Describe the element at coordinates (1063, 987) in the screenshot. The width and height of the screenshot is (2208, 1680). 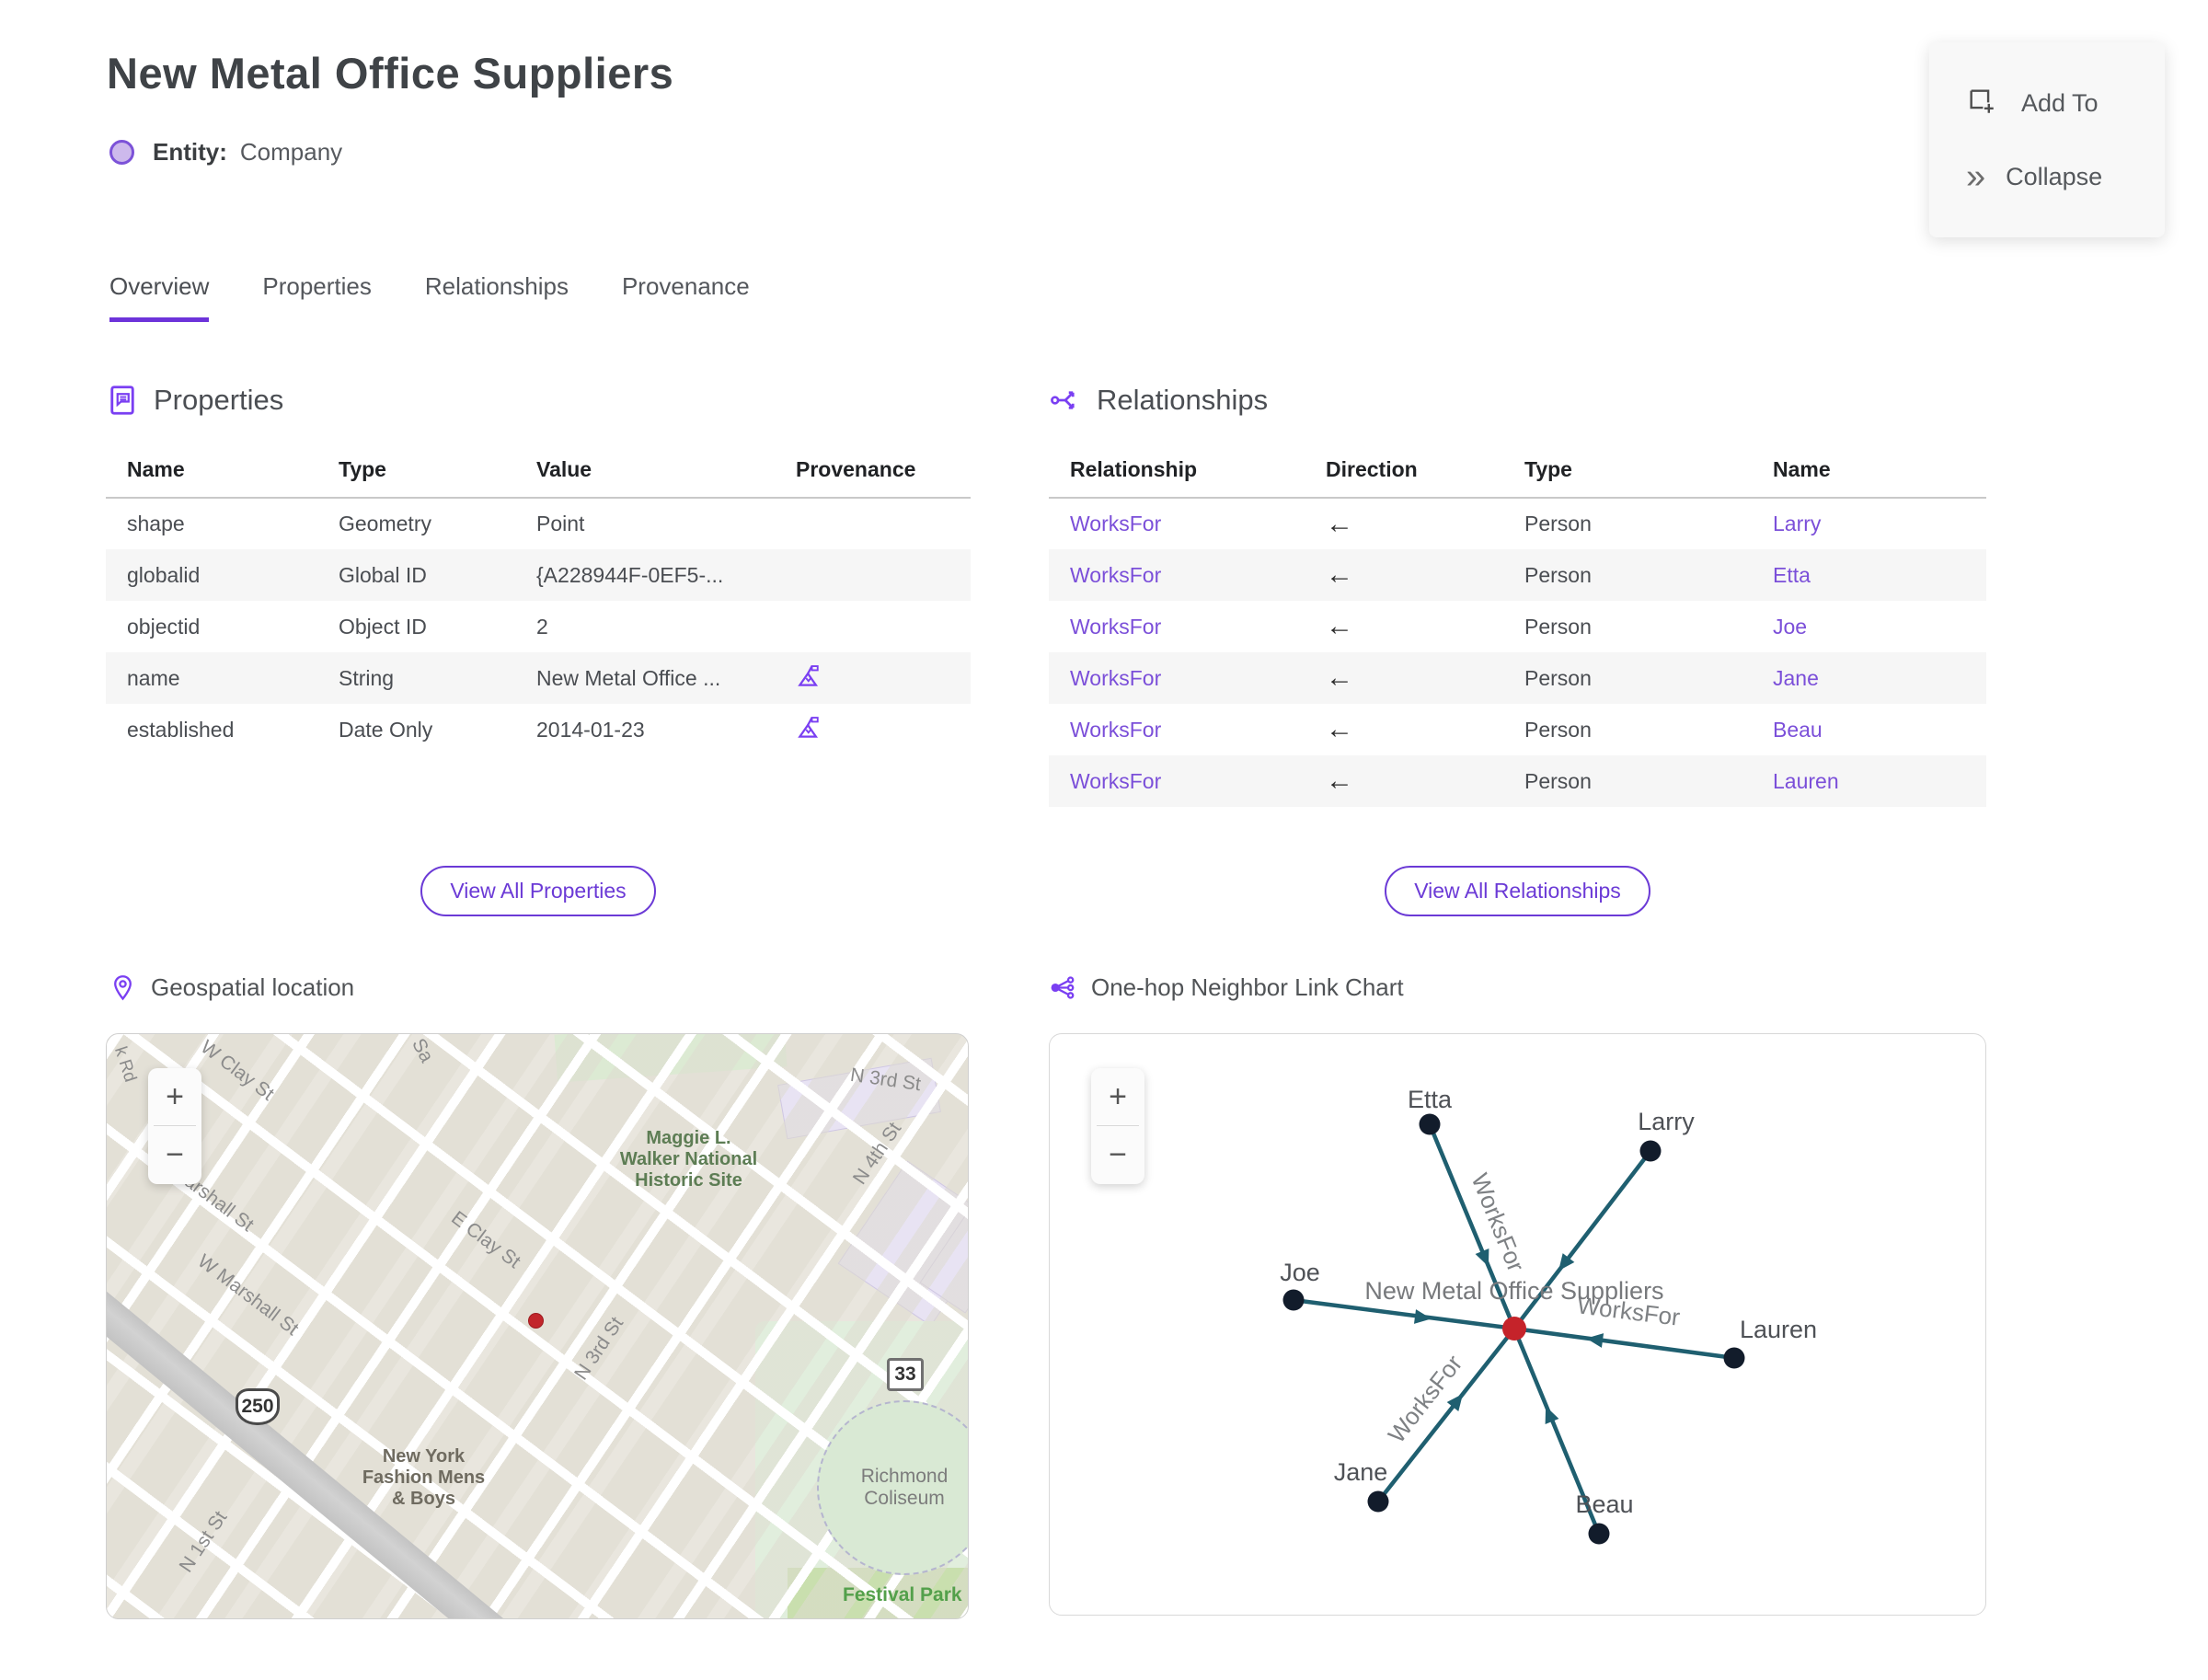
I see `link-chart-icon` at that location.